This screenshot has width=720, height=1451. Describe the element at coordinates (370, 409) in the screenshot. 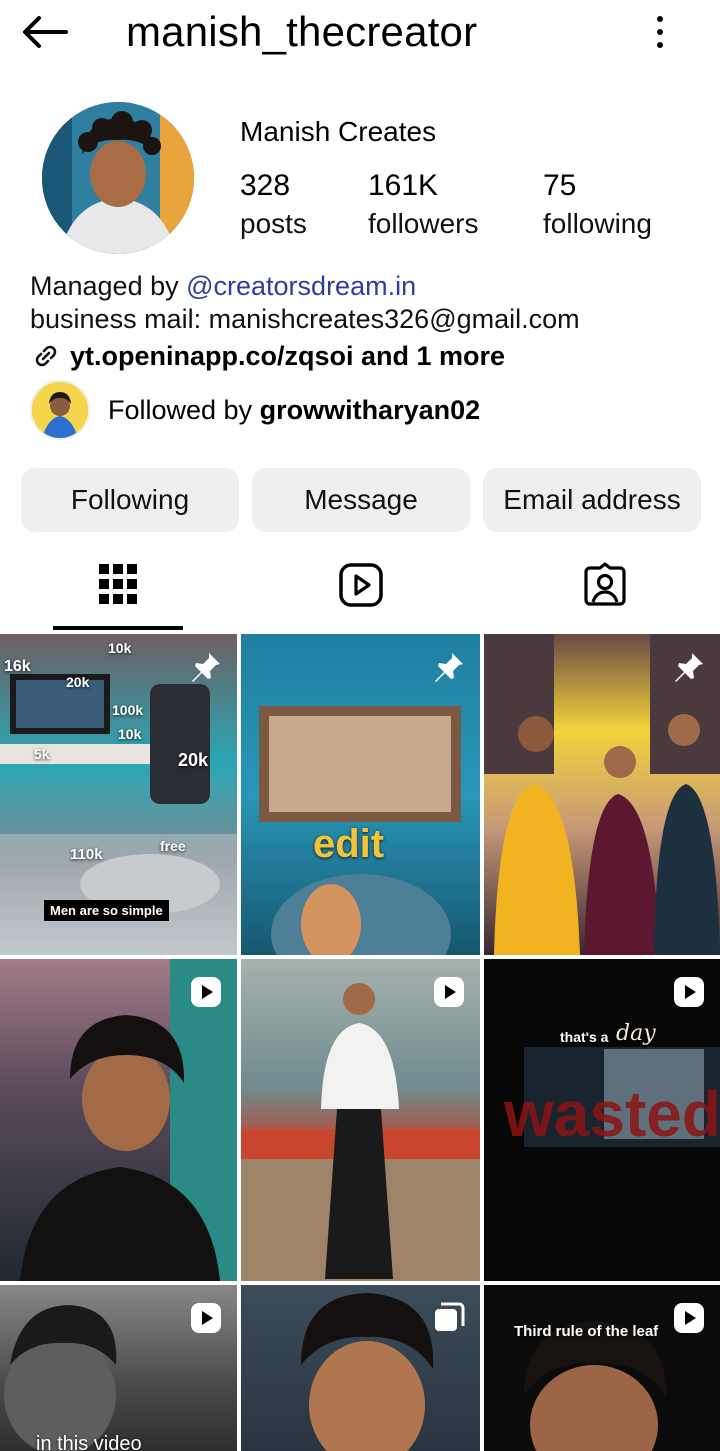

I see `followed-by-user: growwitharyan02` at that location.